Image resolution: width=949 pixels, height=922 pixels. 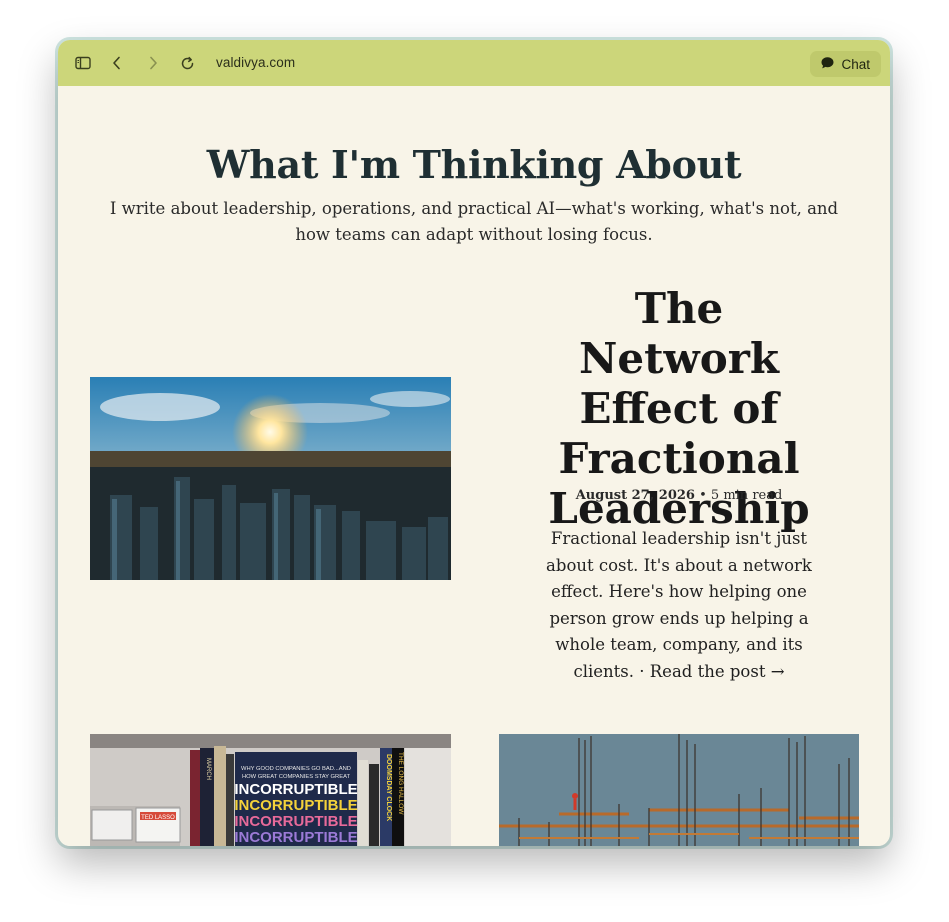 What do you see at coordinates (296, 777) in the screenshot?
I see `book-cover-line-2: HOW GREAT COMPANIES STAY GREAT` at bounding box center [296, 777].